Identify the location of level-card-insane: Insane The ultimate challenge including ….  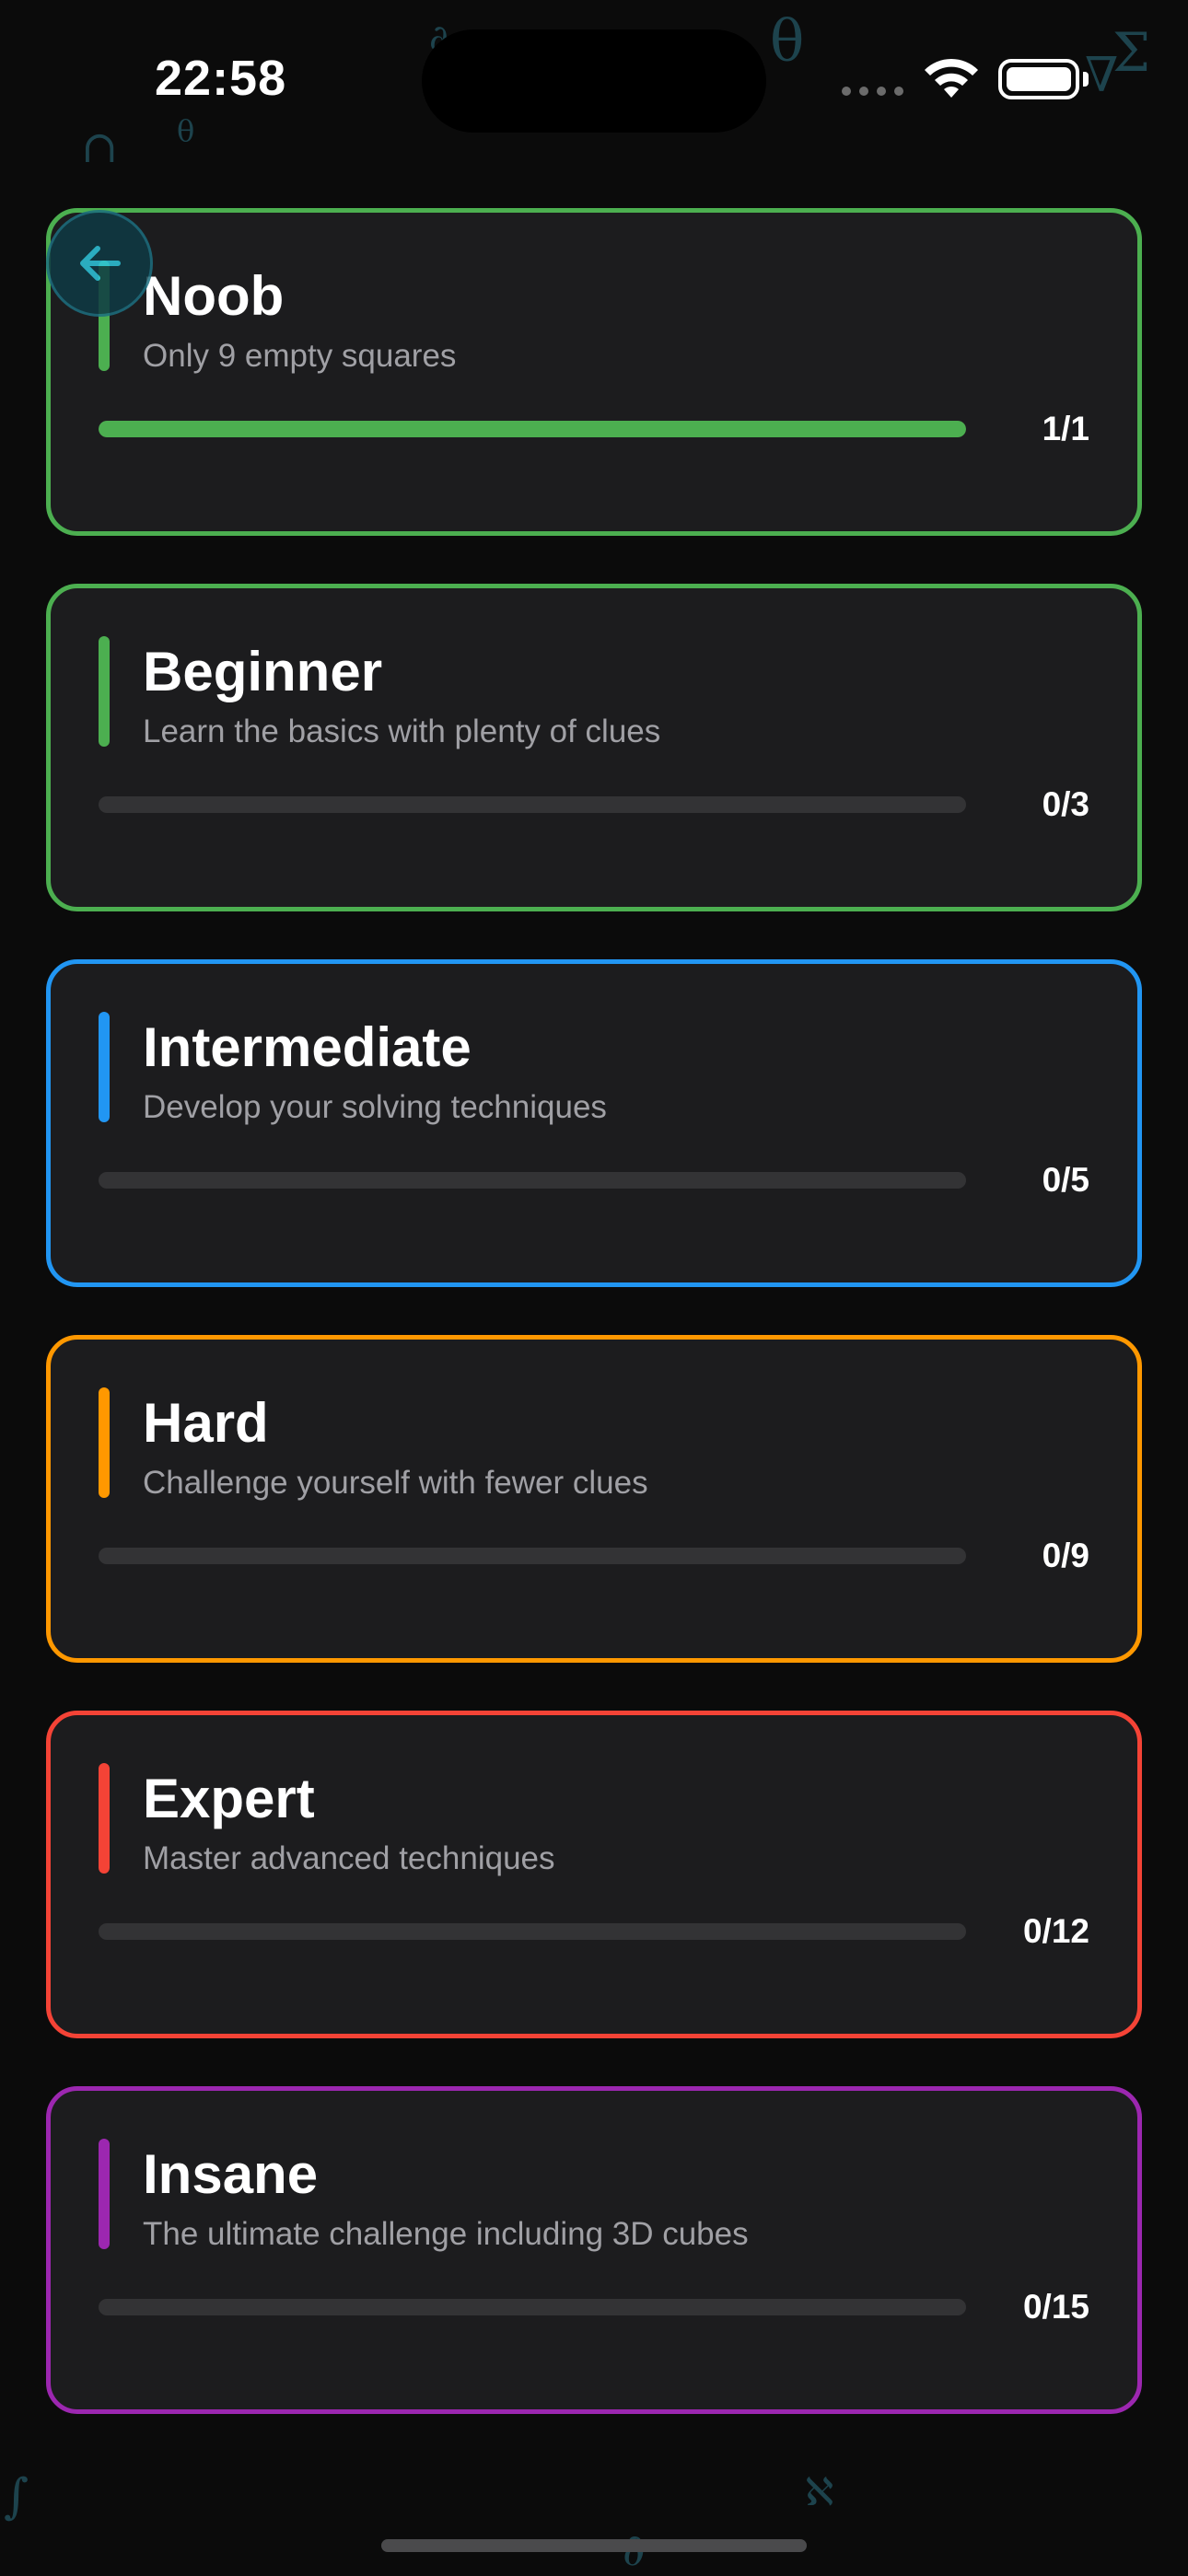
(594, 2250).